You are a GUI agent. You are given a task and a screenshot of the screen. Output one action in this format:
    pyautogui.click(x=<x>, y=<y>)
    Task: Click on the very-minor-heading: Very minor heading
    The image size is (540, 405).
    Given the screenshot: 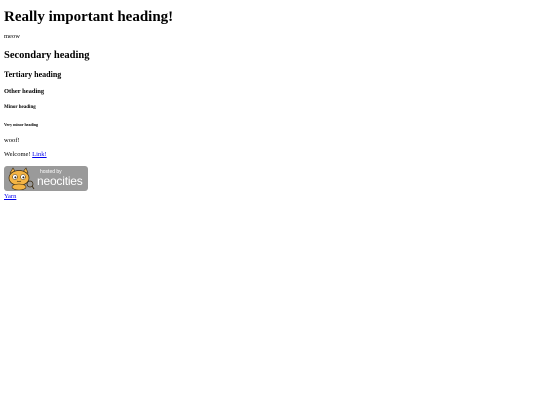 What is the action you would take?
    pyautogui.click(x=21, y=124)
    